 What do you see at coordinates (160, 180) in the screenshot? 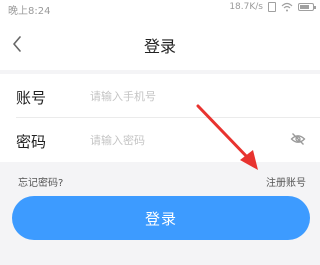
I see `links-row: 忘记密码? 注册账号` at bounding box center [160, 180].